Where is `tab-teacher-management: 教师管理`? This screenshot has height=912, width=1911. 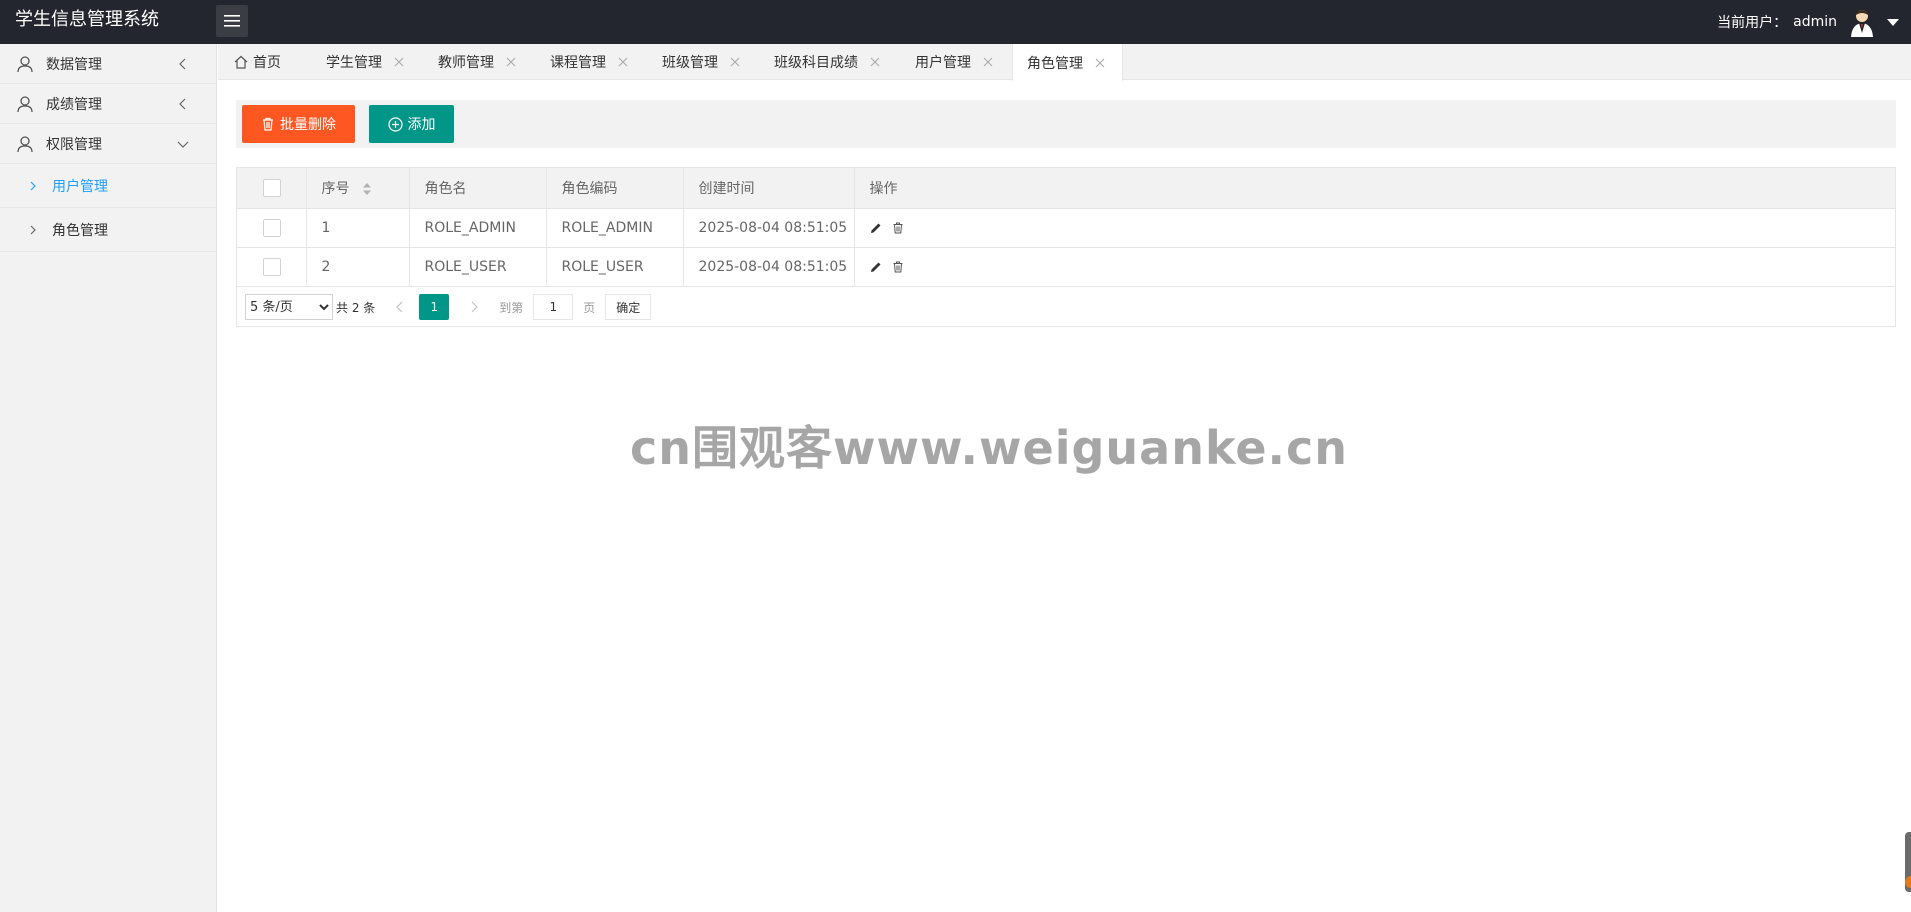 tab-teacher-management: 教师管理 is located at coordinates (470, 62).